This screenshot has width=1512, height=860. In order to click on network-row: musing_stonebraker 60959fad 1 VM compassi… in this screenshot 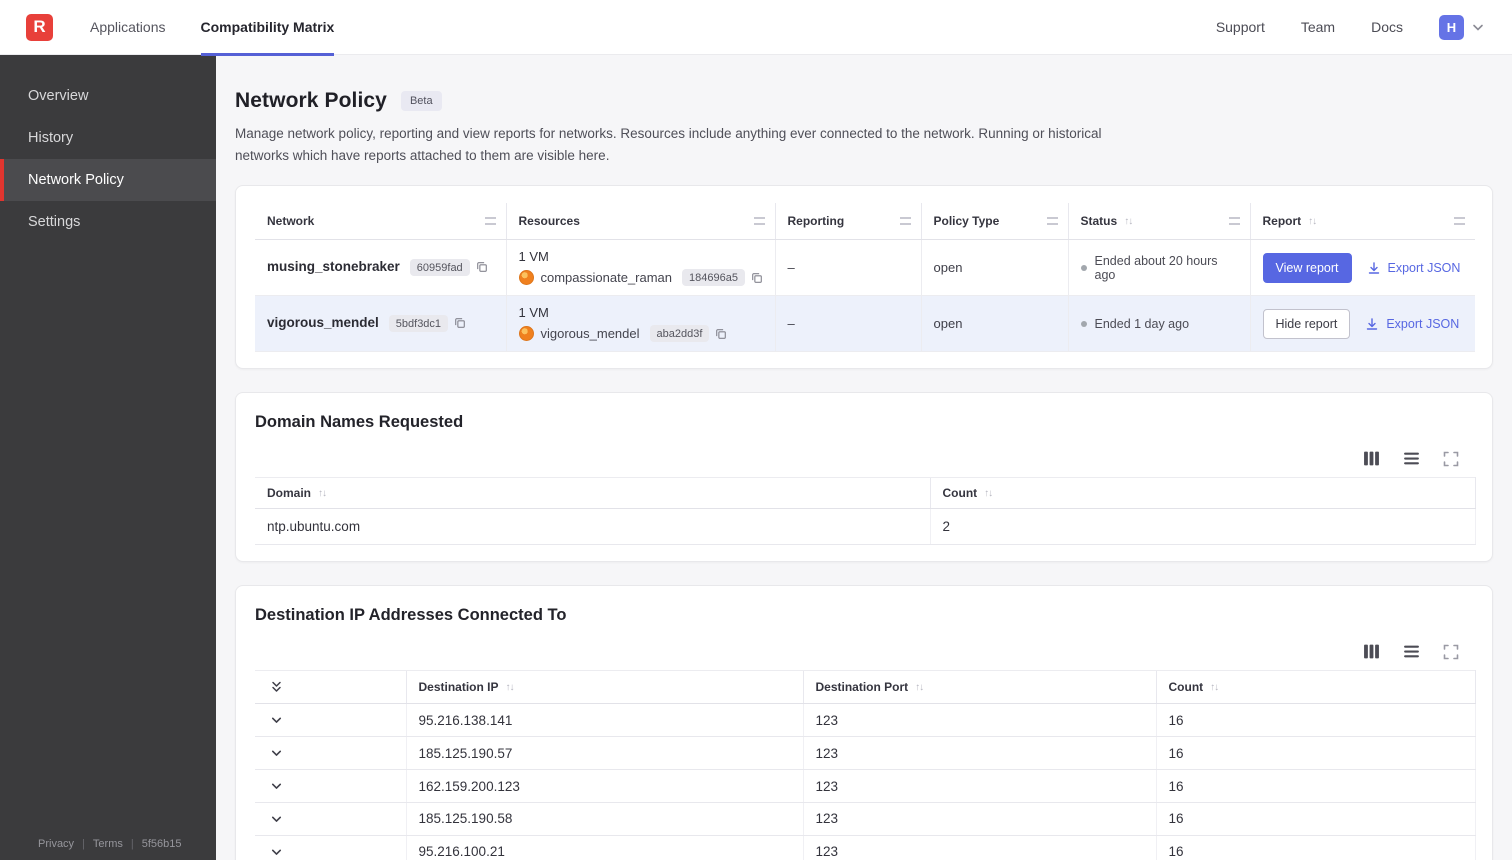, I will do `click(865, 268)`.